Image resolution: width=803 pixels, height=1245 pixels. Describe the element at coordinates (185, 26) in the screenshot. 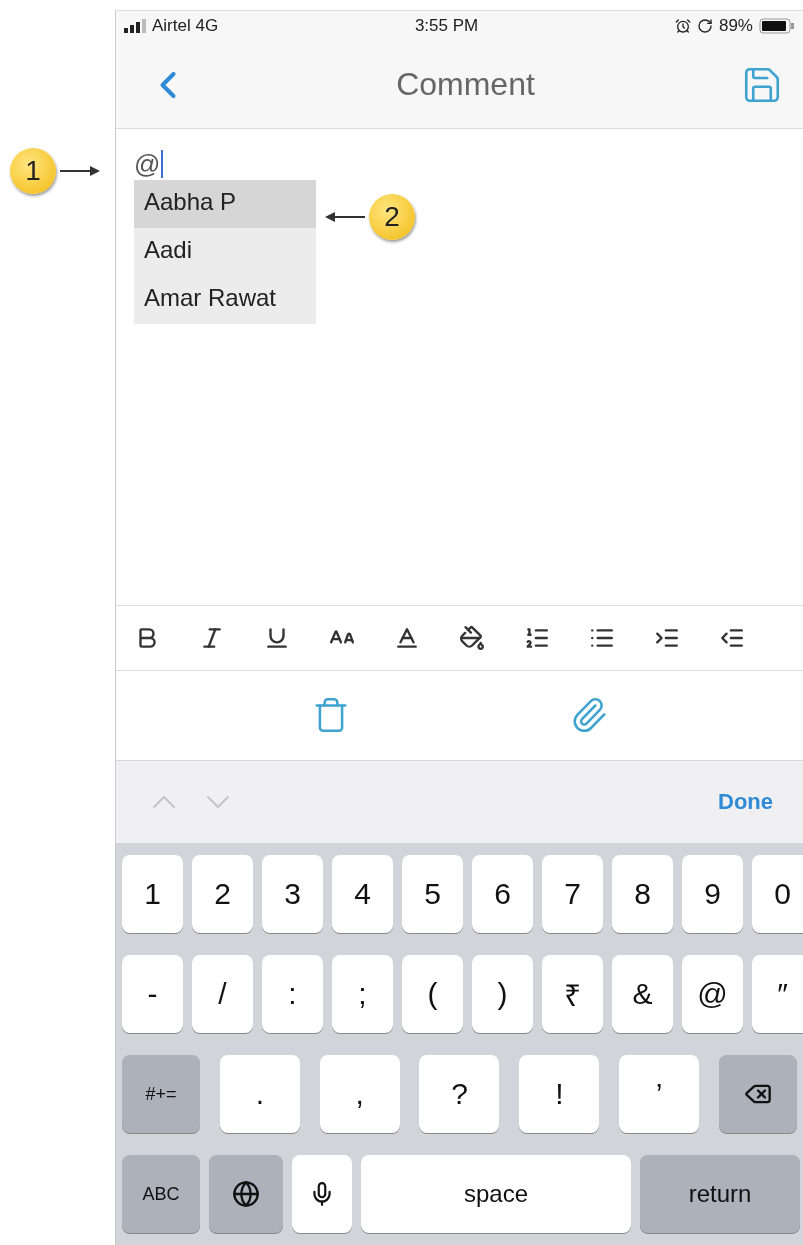

I see `carrier-name: Airtel 4G` at that location.